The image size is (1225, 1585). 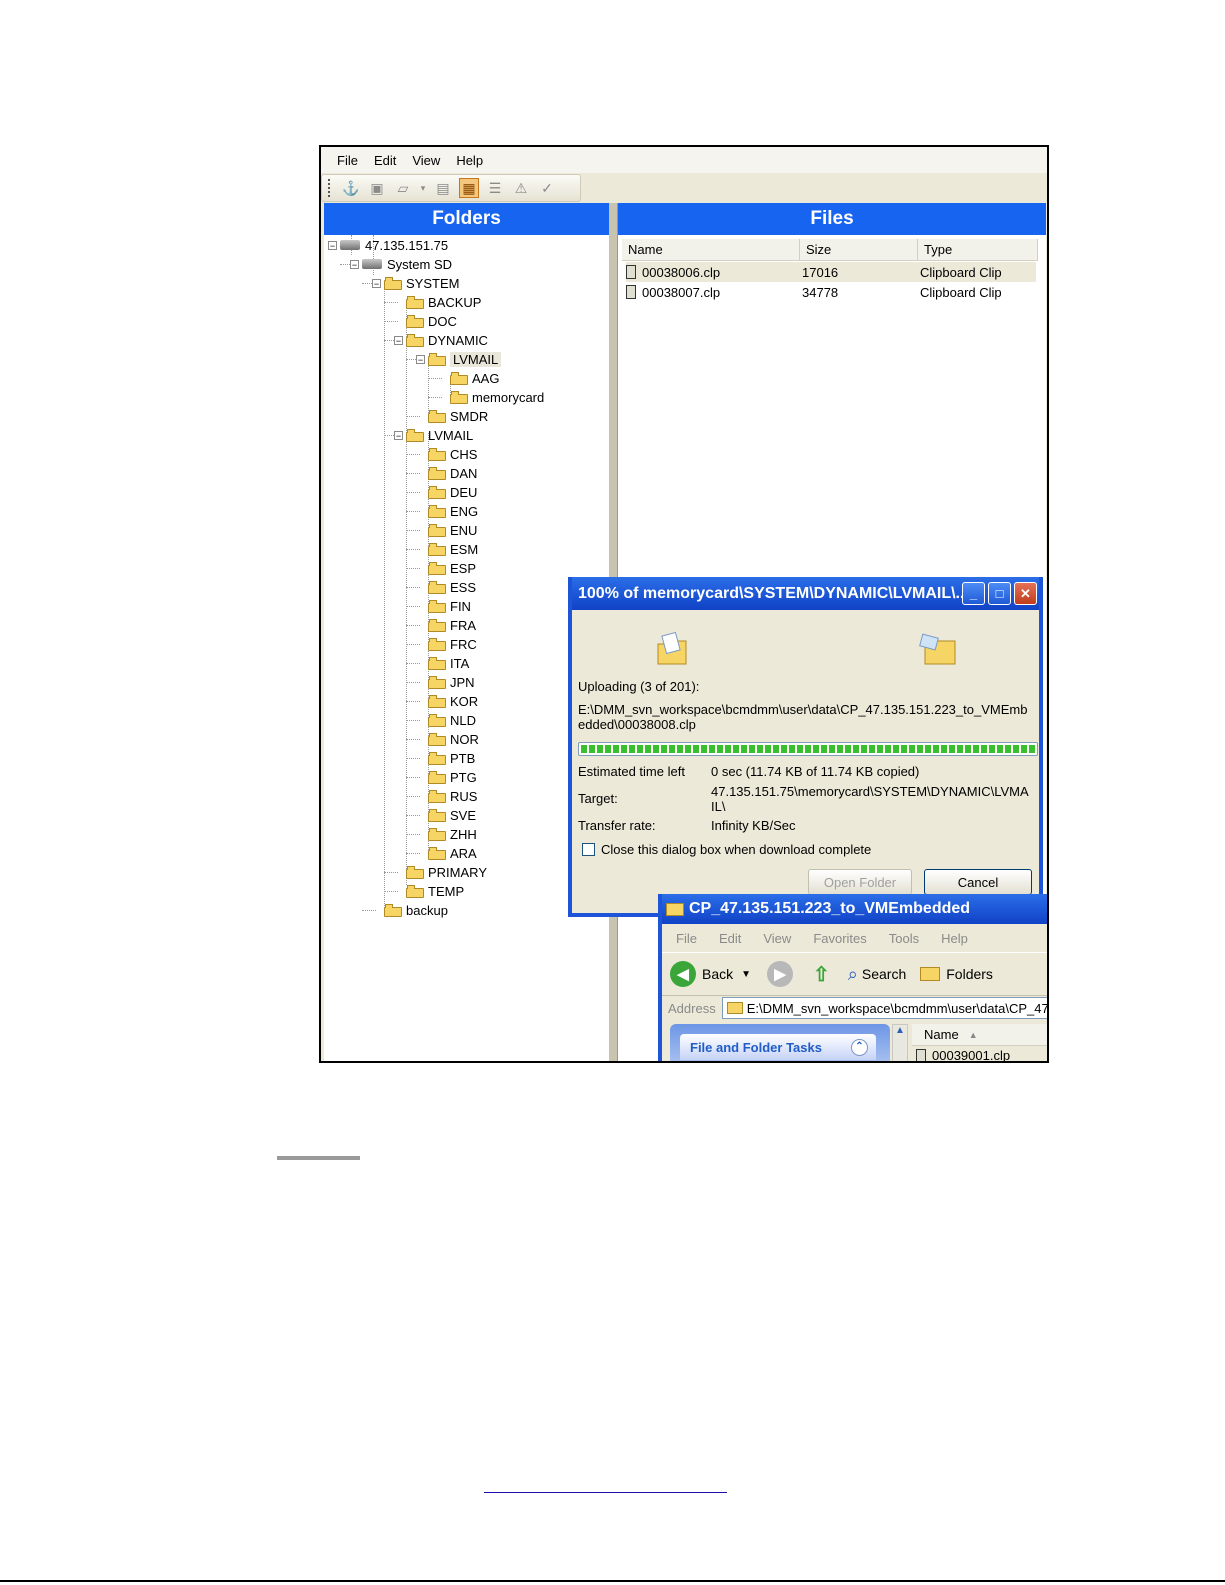 I want to click on tree-node: FRC, so click(x=452, y=644).